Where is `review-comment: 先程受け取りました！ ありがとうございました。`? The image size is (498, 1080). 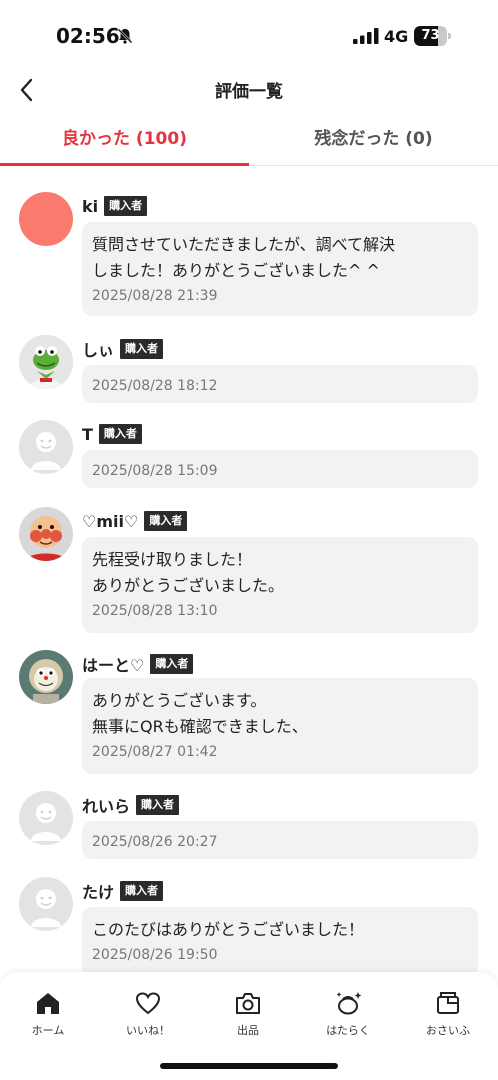 review-comment: 先程受け取りました！ ありがとうございました。 is located at coordinates (188, 572).